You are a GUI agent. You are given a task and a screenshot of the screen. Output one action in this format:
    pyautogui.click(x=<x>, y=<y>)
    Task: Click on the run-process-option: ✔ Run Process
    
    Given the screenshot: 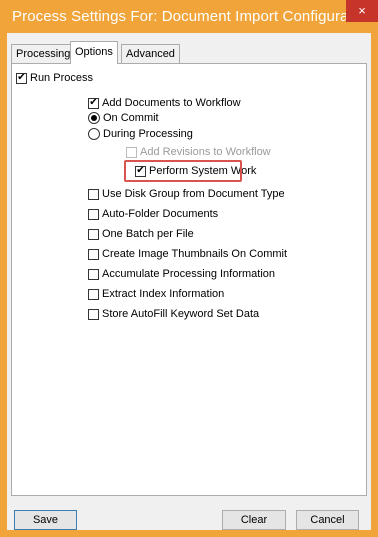 What is the action you would take?
    pyautogui.click(x=54, y=78)
    